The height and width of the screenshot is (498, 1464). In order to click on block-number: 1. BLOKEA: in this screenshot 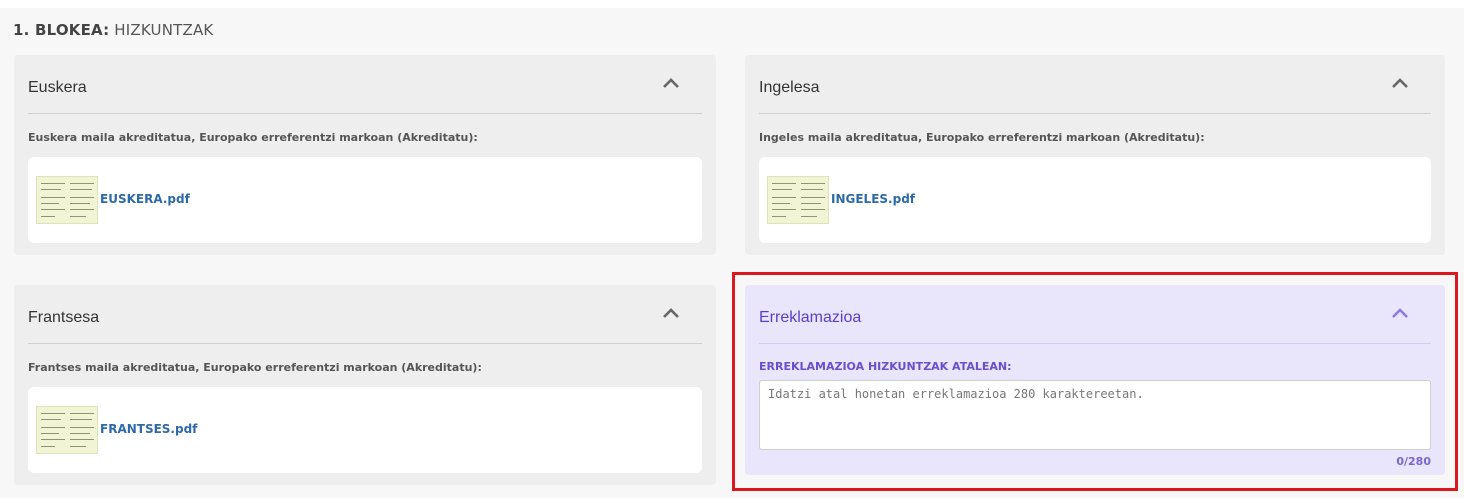, I will do `click(61, 30)`.